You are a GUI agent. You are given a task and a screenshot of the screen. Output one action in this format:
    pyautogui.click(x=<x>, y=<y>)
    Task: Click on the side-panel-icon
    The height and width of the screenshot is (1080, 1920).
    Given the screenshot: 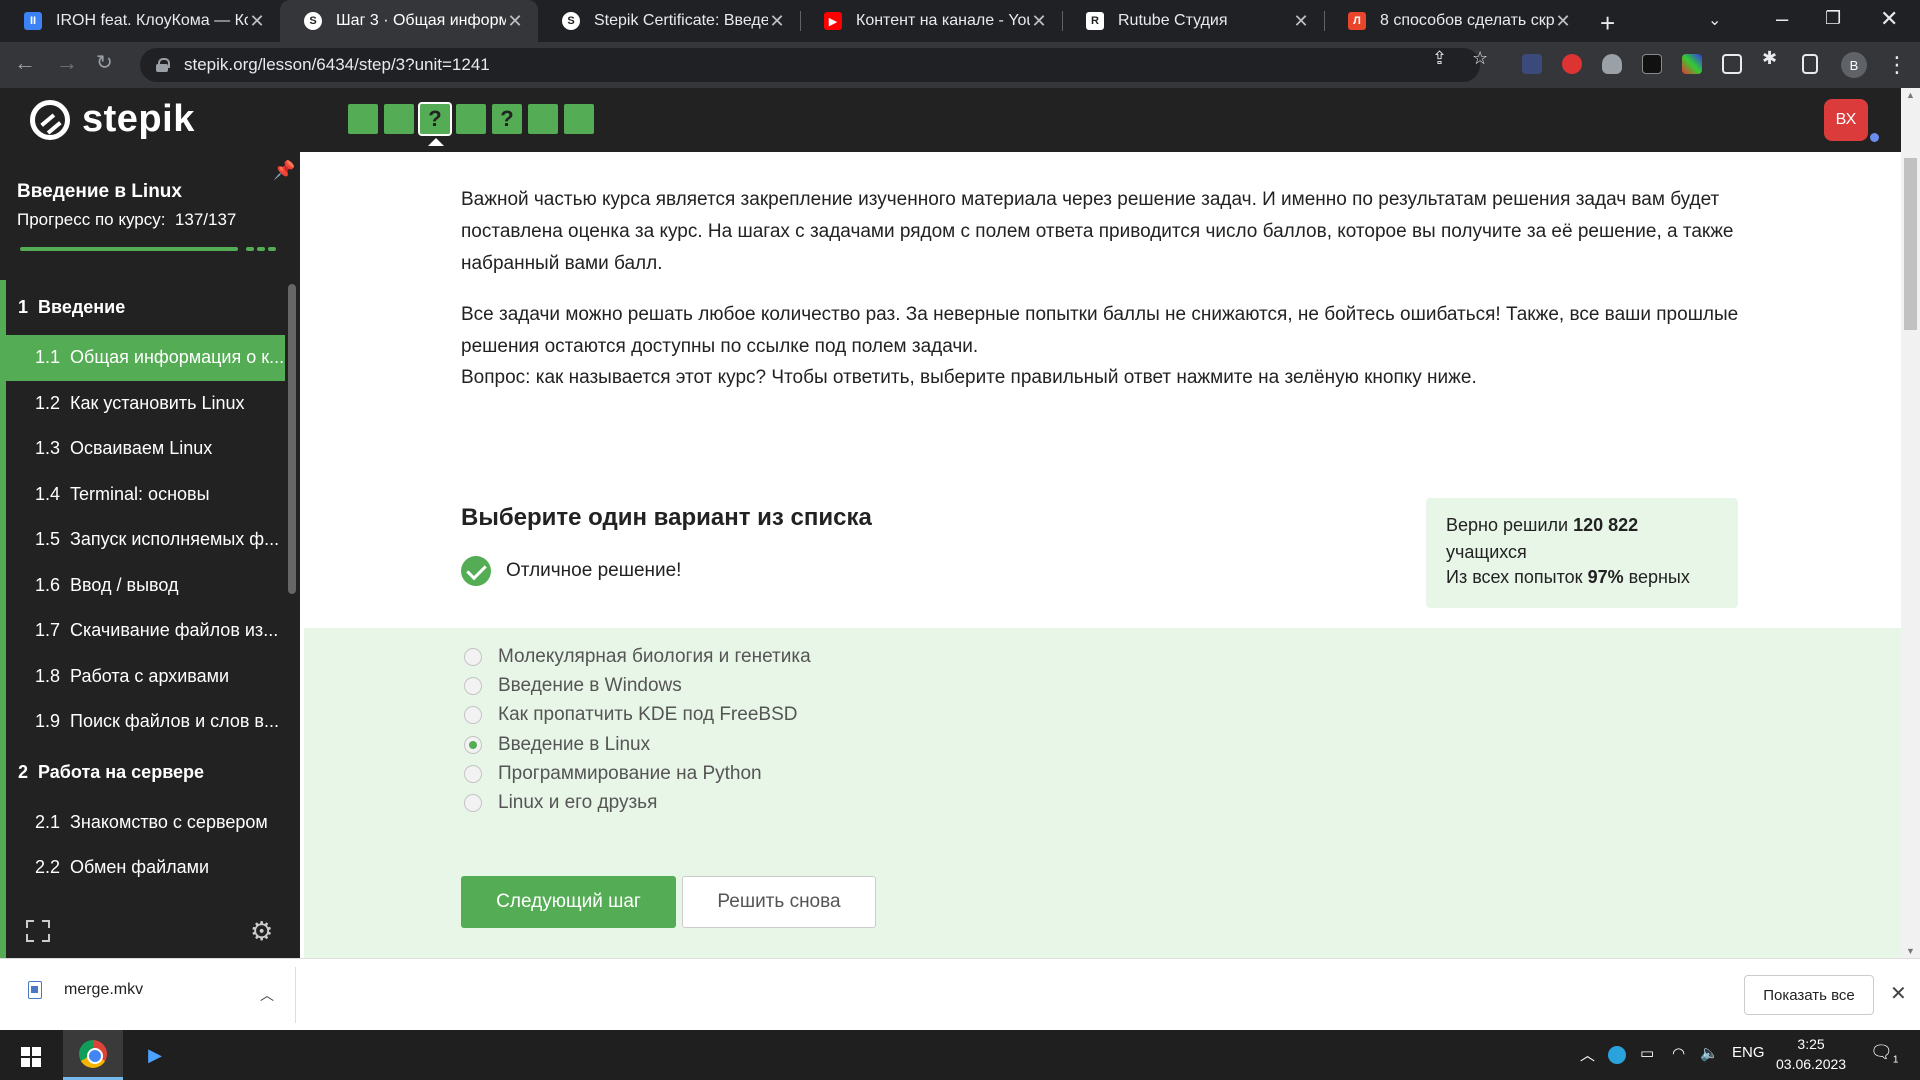 What is the action you would take?
    pyautogui.click(x=1810, y=64)
    